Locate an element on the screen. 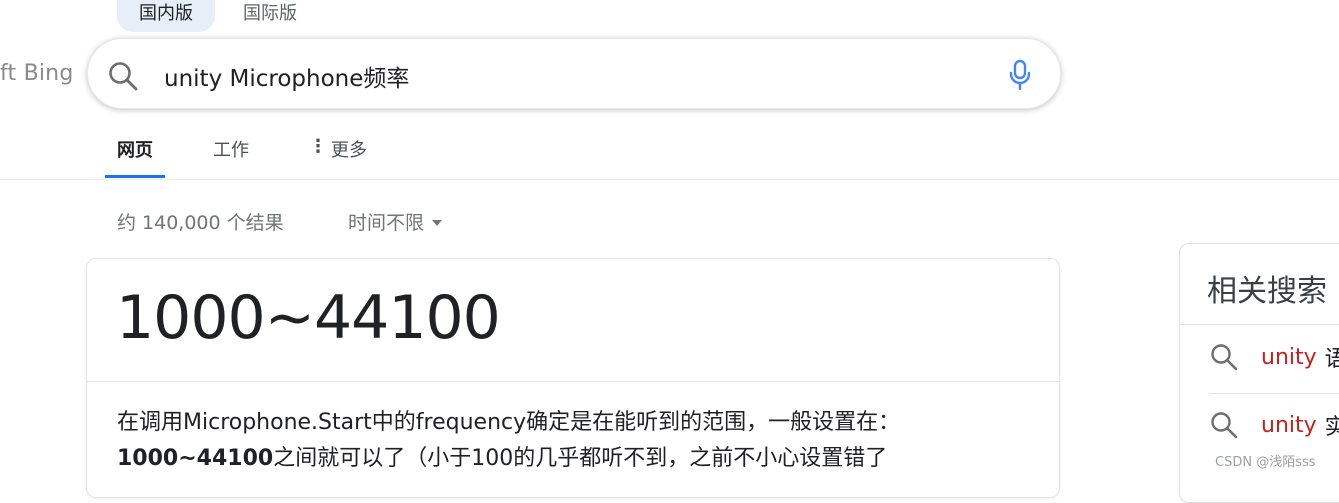 This screenshot has width=1339, height=503. nav-tab-work-label: 工作 is located at coordinates (231, 150).